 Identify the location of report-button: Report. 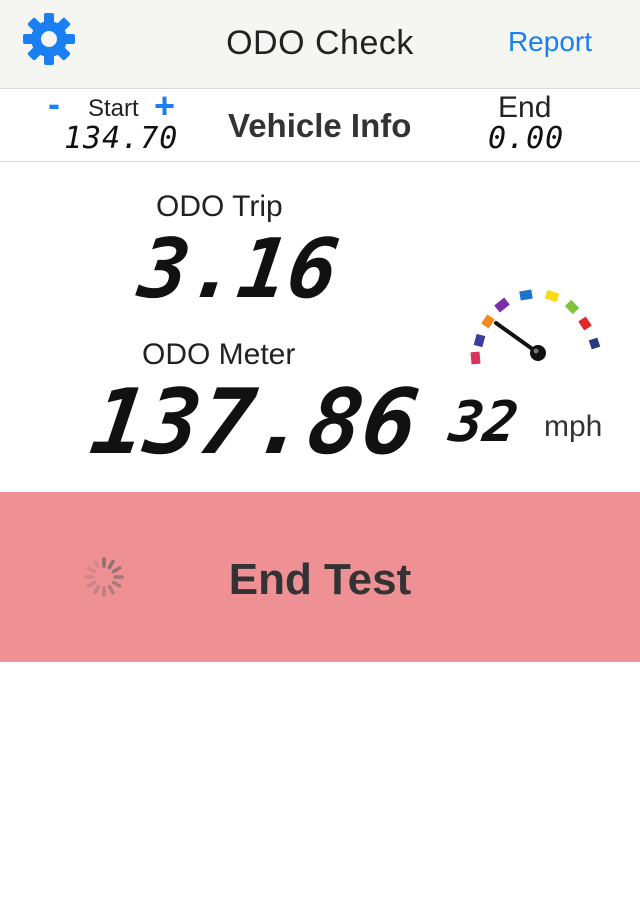
(550, 42).